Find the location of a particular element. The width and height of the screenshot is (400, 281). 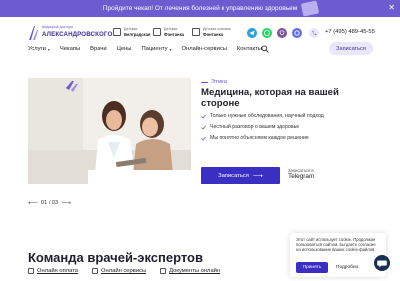

nav-item-patient: Пациенту ▾ is located at coordinates (156, 49).